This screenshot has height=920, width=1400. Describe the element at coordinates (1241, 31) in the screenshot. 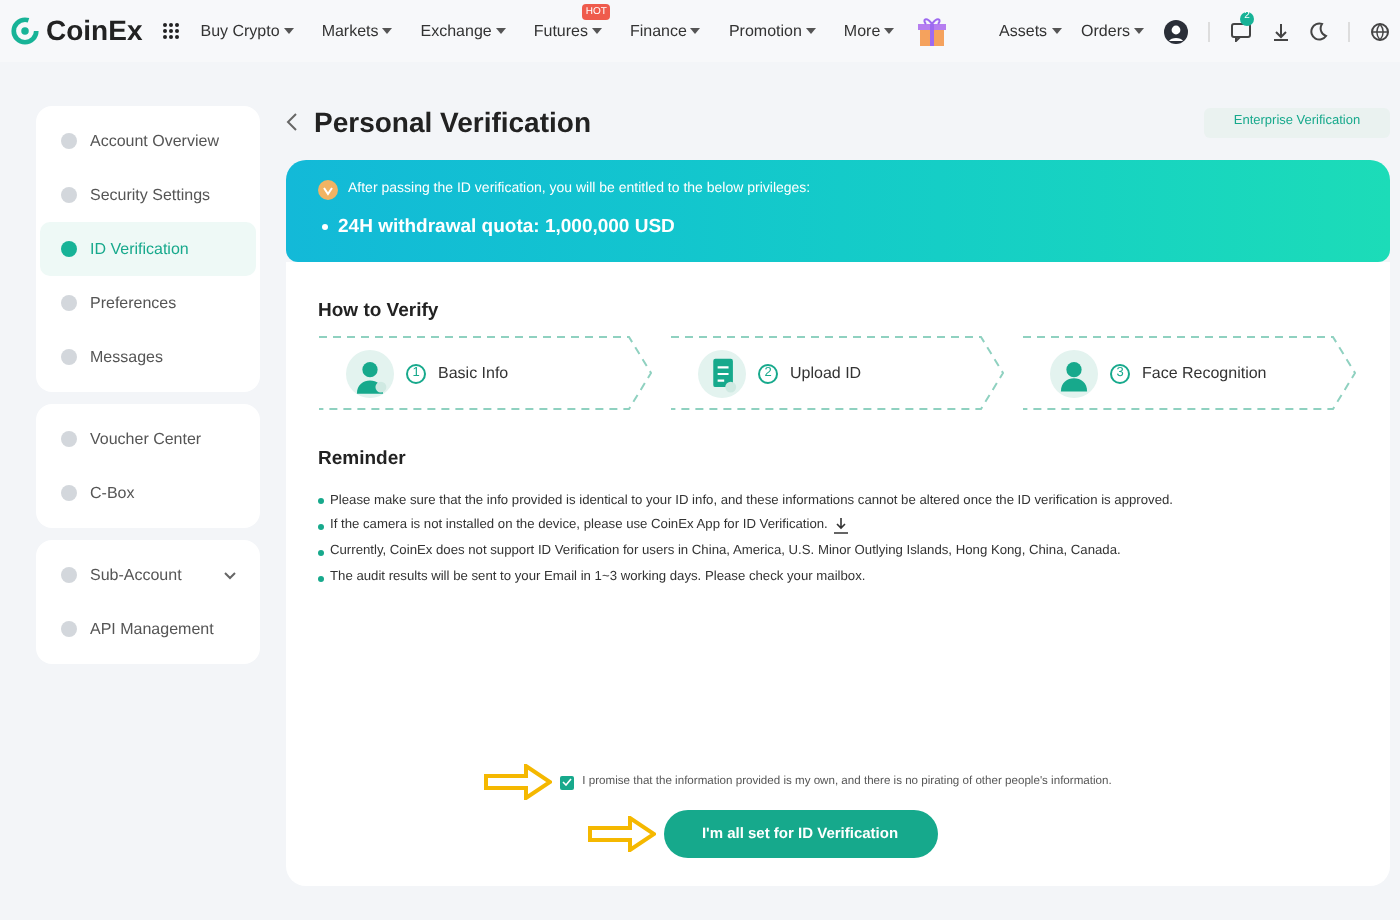

I see `message-icon` at that location.